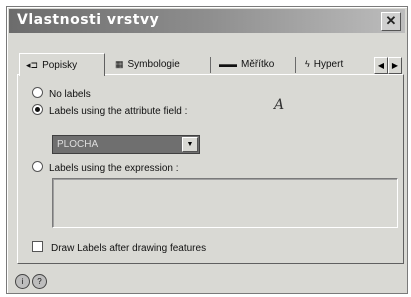  Describe the element at coordinates (279, 105) in the screenshot. I see `annotation-letter: A` at that location.